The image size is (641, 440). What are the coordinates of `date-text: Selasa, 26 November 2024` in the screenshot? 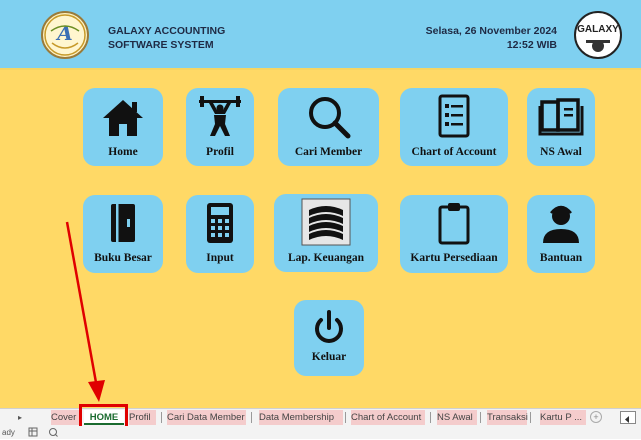 It's located at (491, 31).